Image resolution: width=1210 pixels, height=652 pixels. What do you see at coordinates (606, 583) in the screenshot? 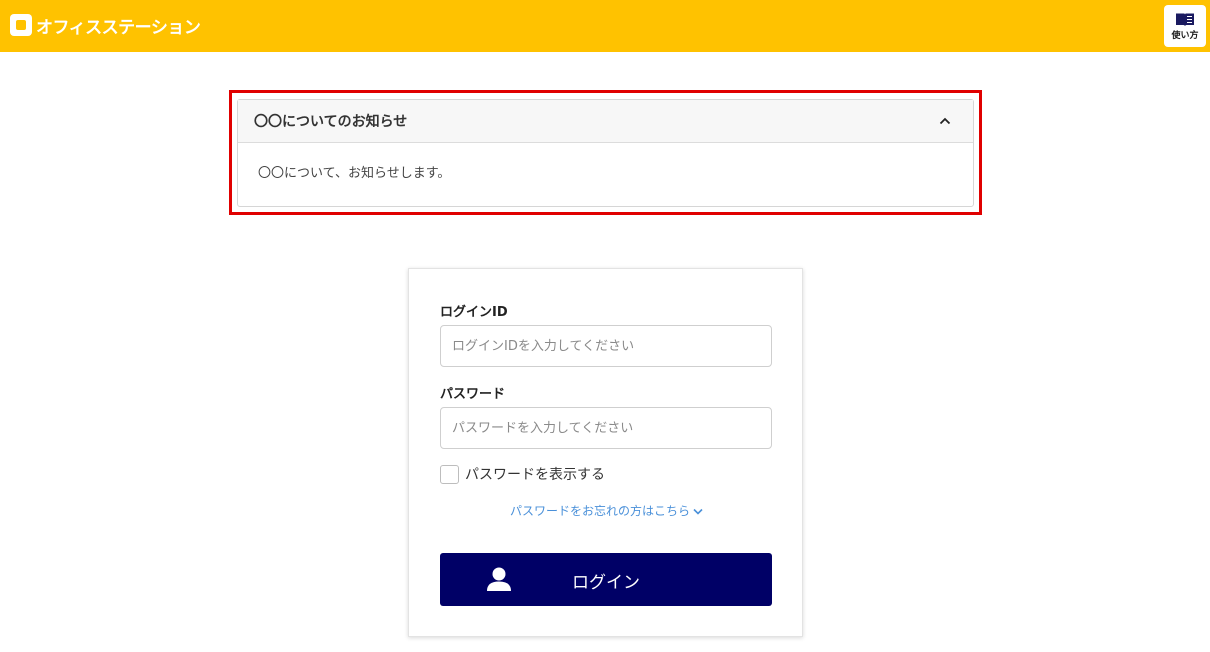
I see `login-button-label: ログイン` at bounding box center [606, 583].